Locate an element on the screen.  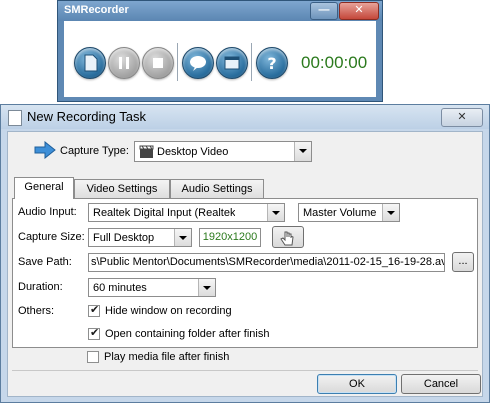
comment-button is located at coordinates (198, 63).